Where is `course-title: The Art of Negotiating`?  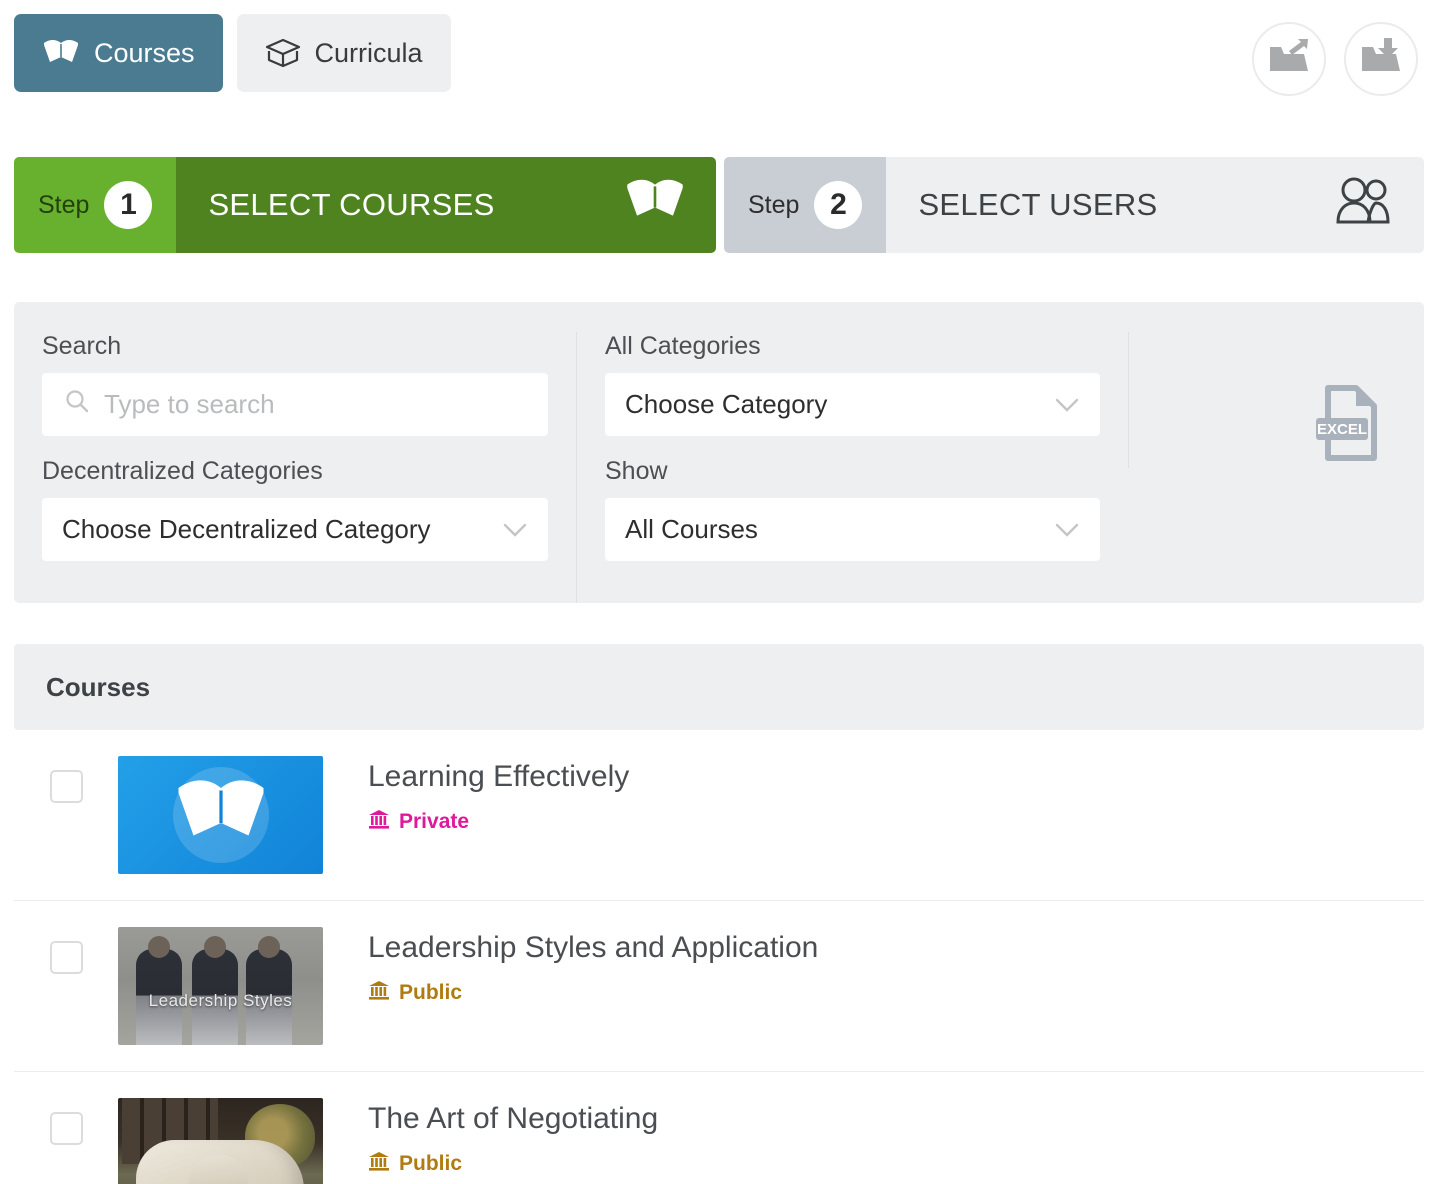 course-title: The Art of Negotiating is located at coordinates (513, 1119).